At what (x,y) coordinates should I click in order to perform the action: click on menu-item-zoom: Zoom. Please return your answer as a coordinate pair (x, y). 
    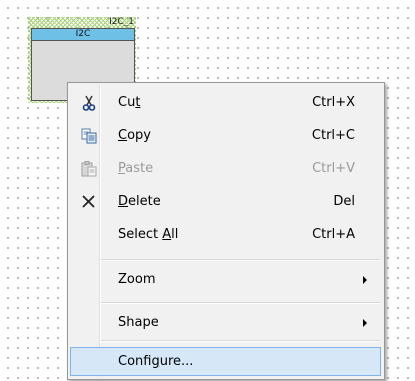
    Looking at the image, I should click on (225, 280).